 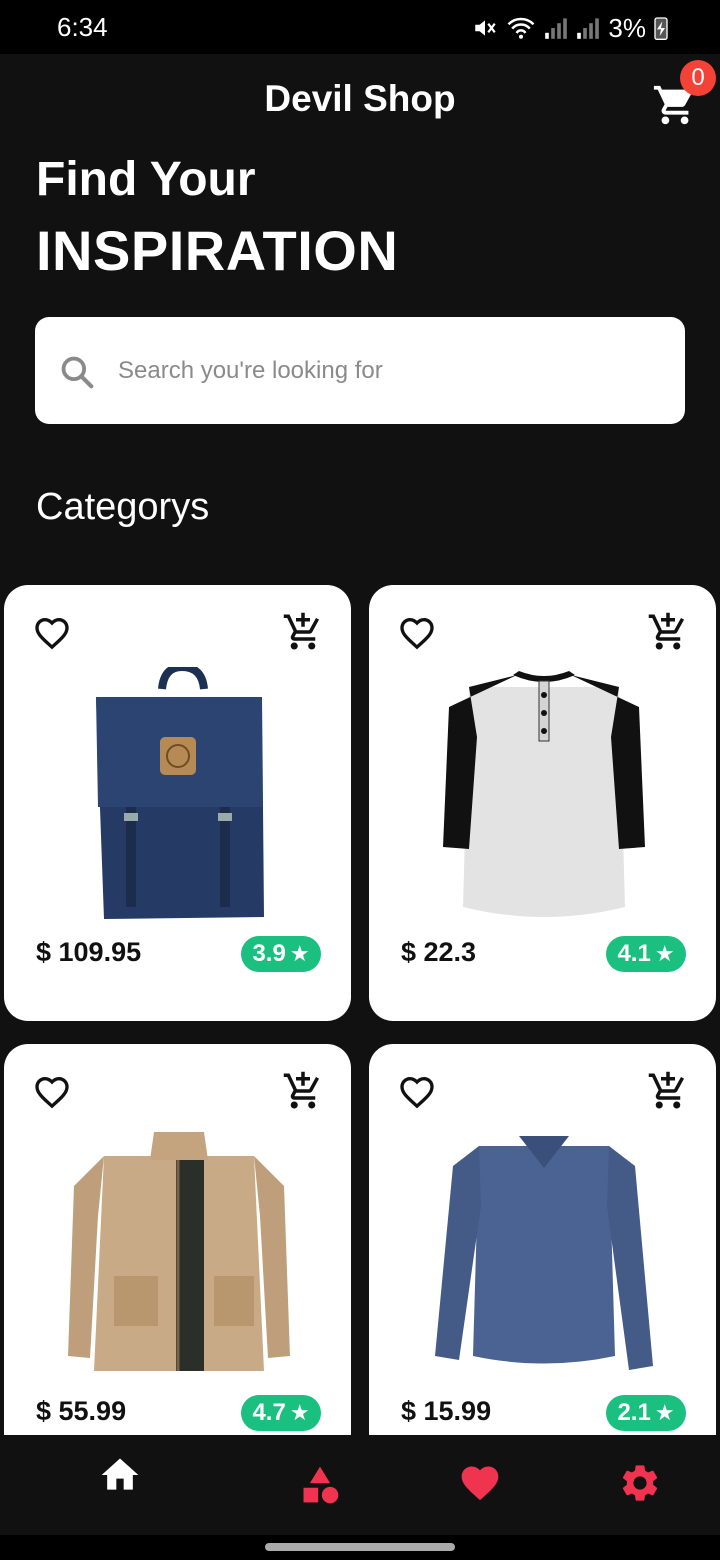 What do you see at coordinates (627, 27) in the screenshot?
I see `battery-level: 3%` at bounding box center [627, 27].